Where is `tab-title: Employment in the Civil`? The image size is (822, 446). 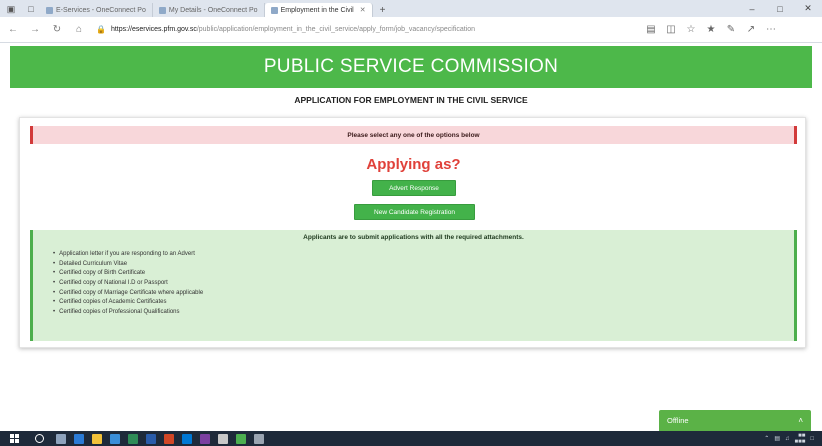
tab-title: Employment in the Civil is located at coordinates (317, 10).